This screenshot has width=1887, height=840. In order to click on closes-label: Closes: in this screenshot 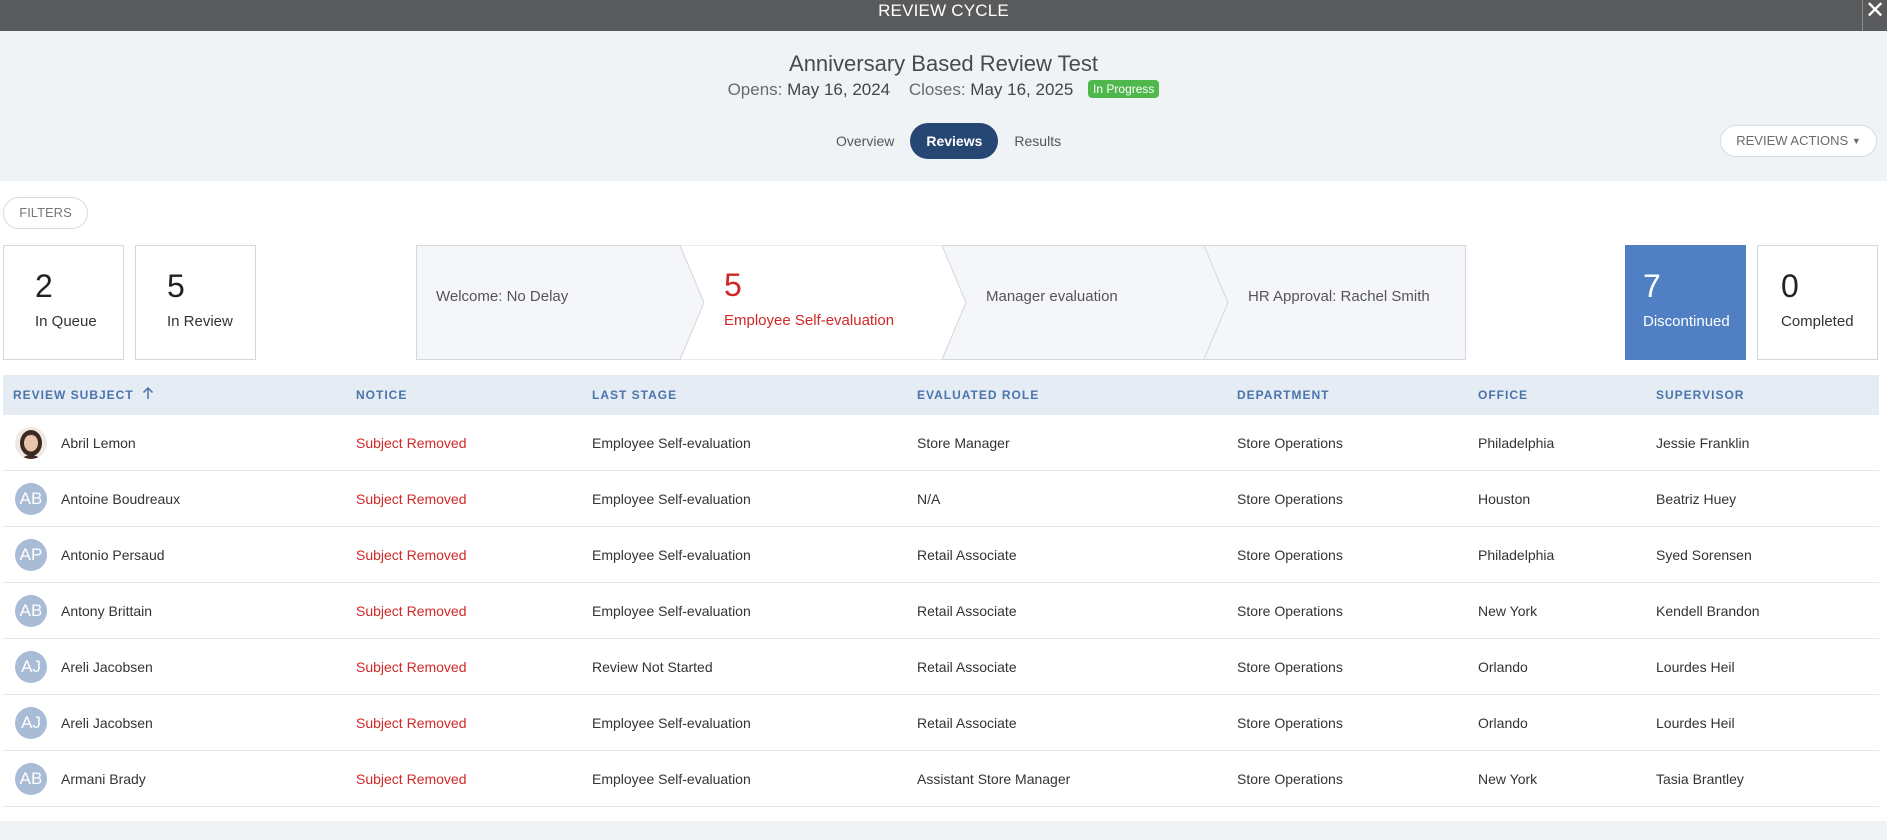, I will do `click(937, 89)`.